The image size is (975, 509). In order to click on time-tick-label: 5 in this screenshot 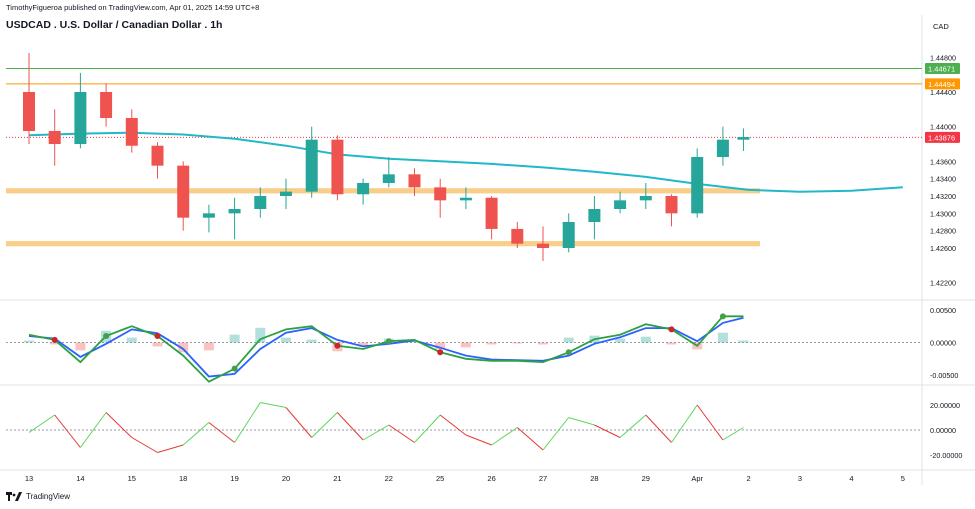, I will do `click(903, 478)`.